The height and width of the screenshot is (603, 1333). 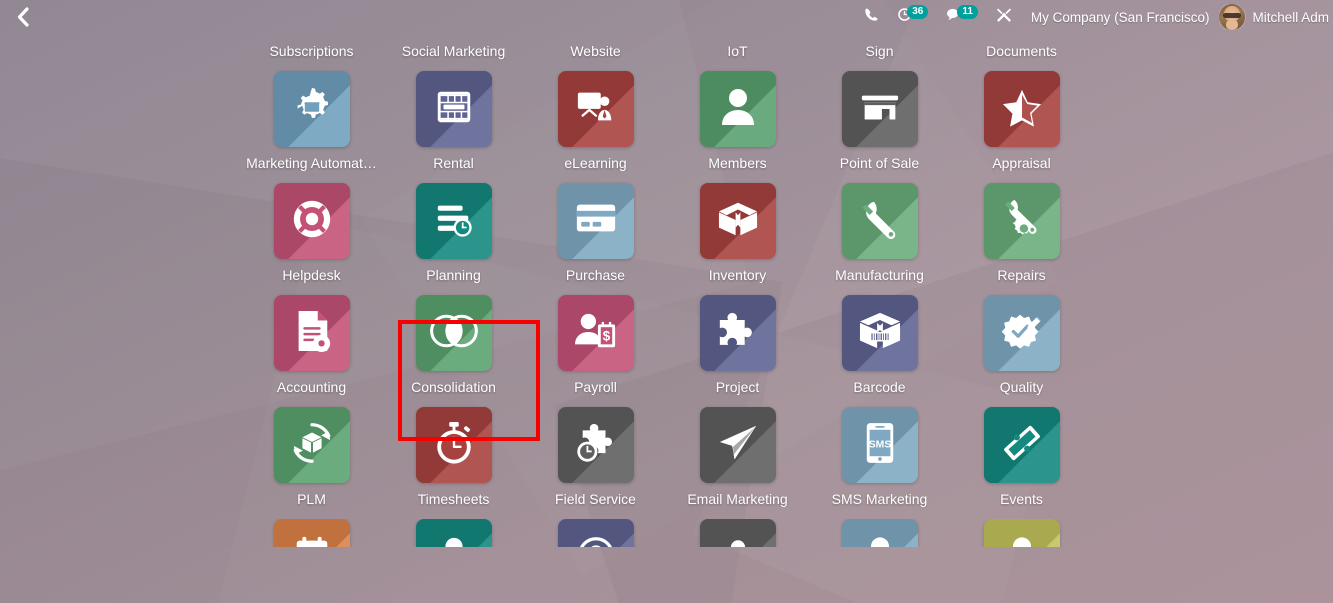 I want to click on app-item-barcode: Barcode, so click(x=880, y=345).